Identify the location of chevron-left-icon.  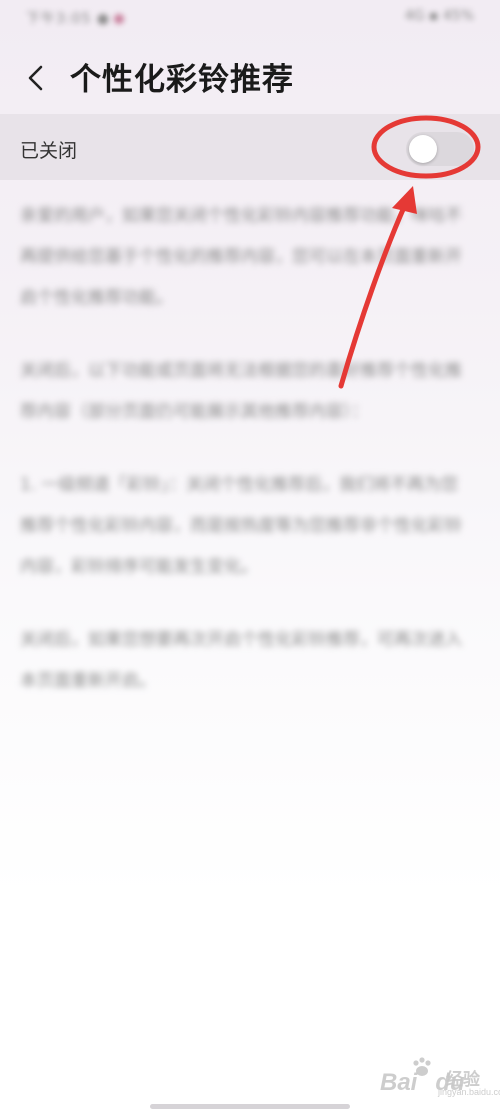
(35, 78).